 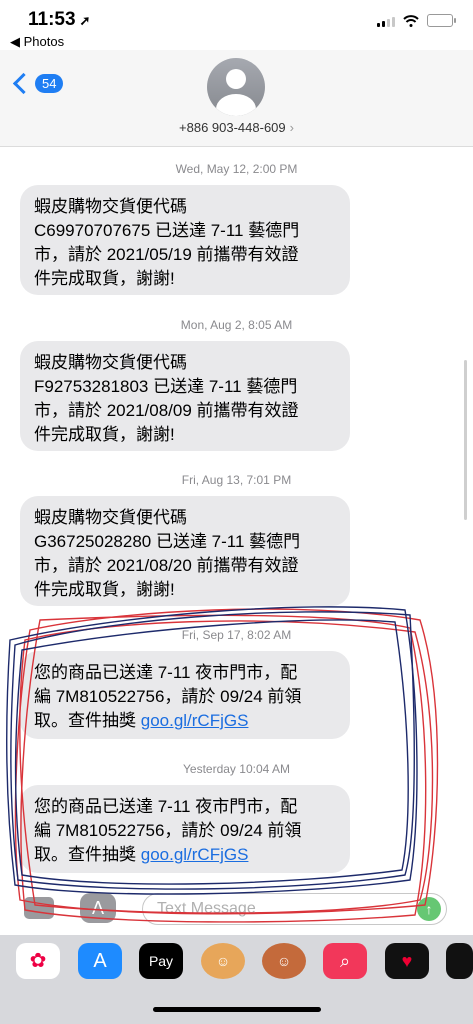 I want to click on message-timestamp: Fri, Sep 17, 8:02 AM, so click(x=236, y=635).